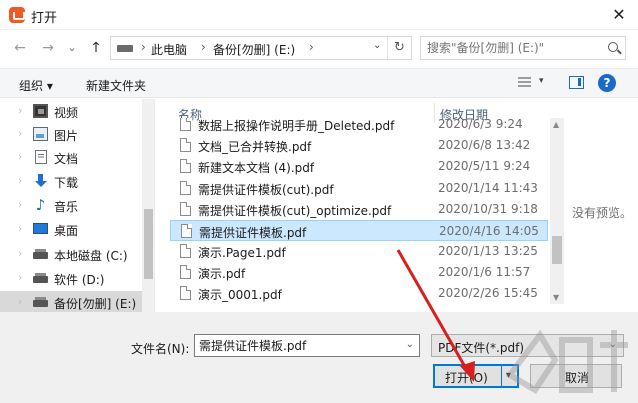  What do you see at coordinates (359, 166) in the screenshot?
I see `file-row: 新建文本文档 (4).pdf 2020/5/11 9:24` at bounding box center [359, 166].